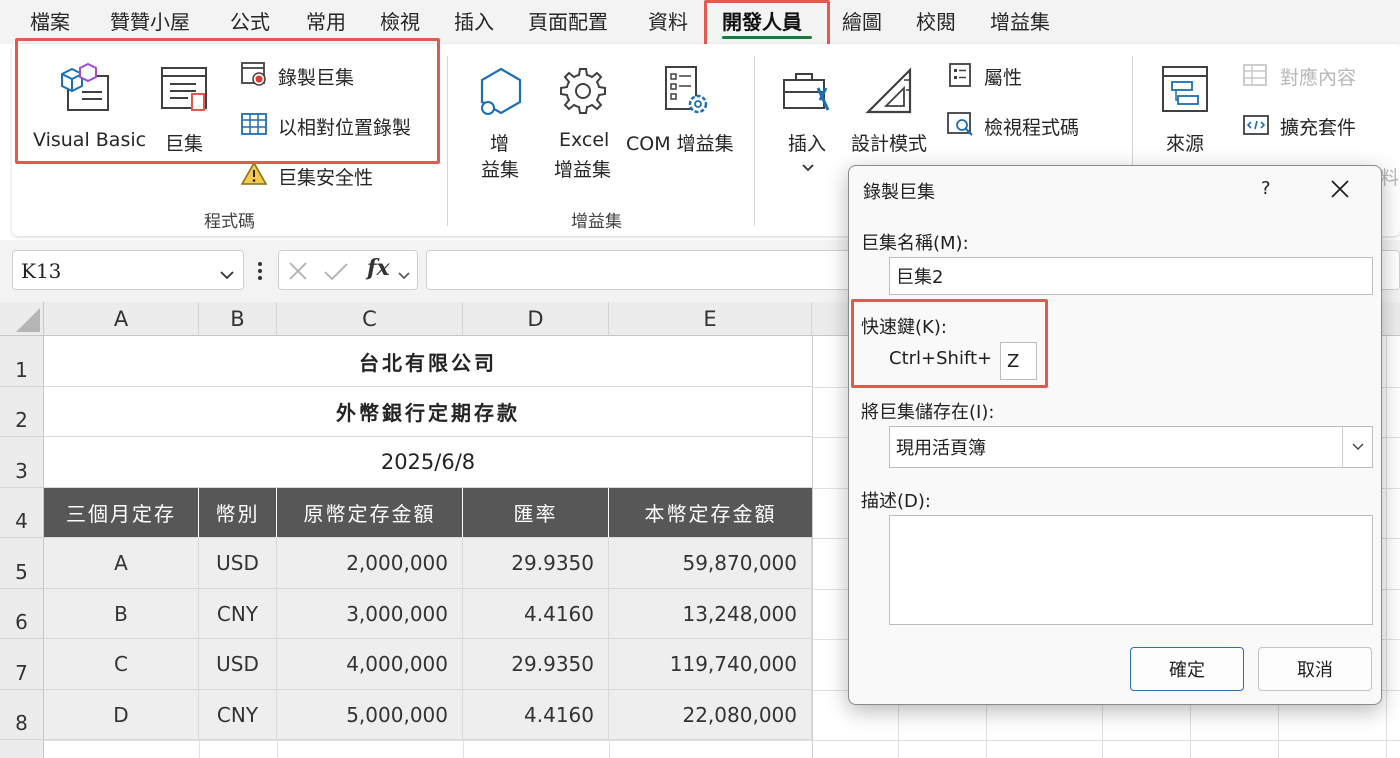  Describe the element at coordinates (710, 513) in the screenshot. I see `header-cell-local-amount: 本幣定存金額` at that location.